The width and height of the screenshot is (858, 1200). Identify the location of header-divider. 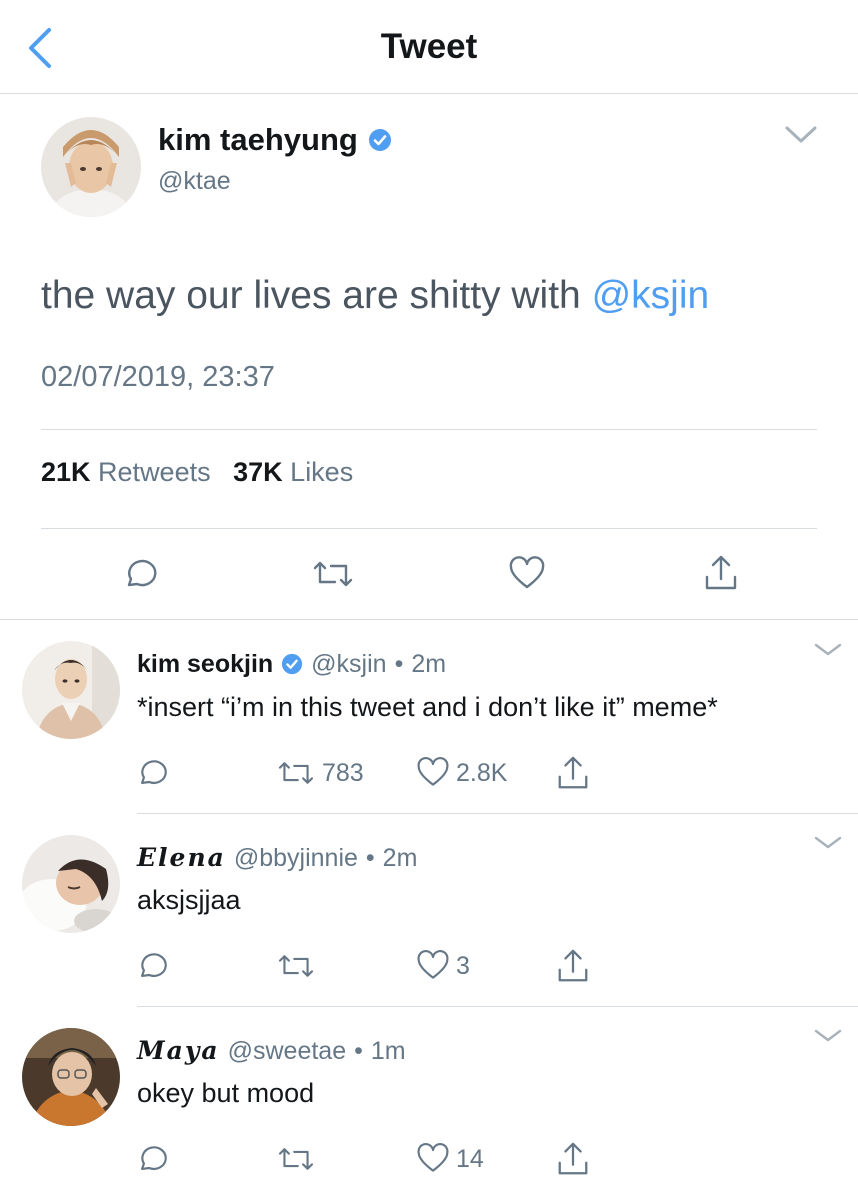
(429, 93).